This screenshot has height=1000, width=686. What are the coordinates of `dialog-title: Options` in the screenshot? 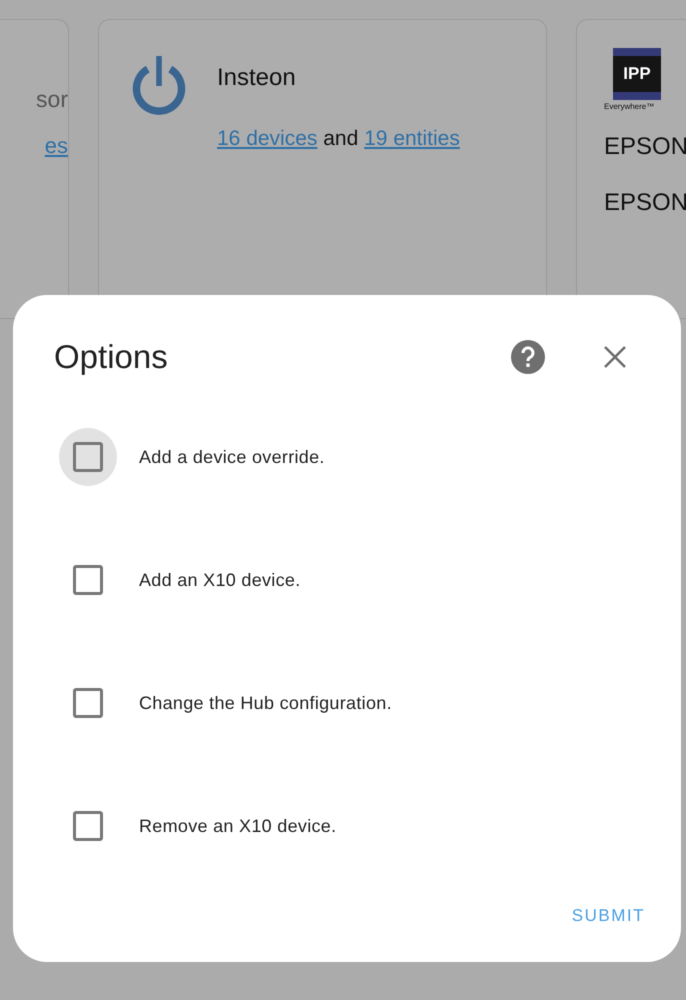 It's located at (111, 357).